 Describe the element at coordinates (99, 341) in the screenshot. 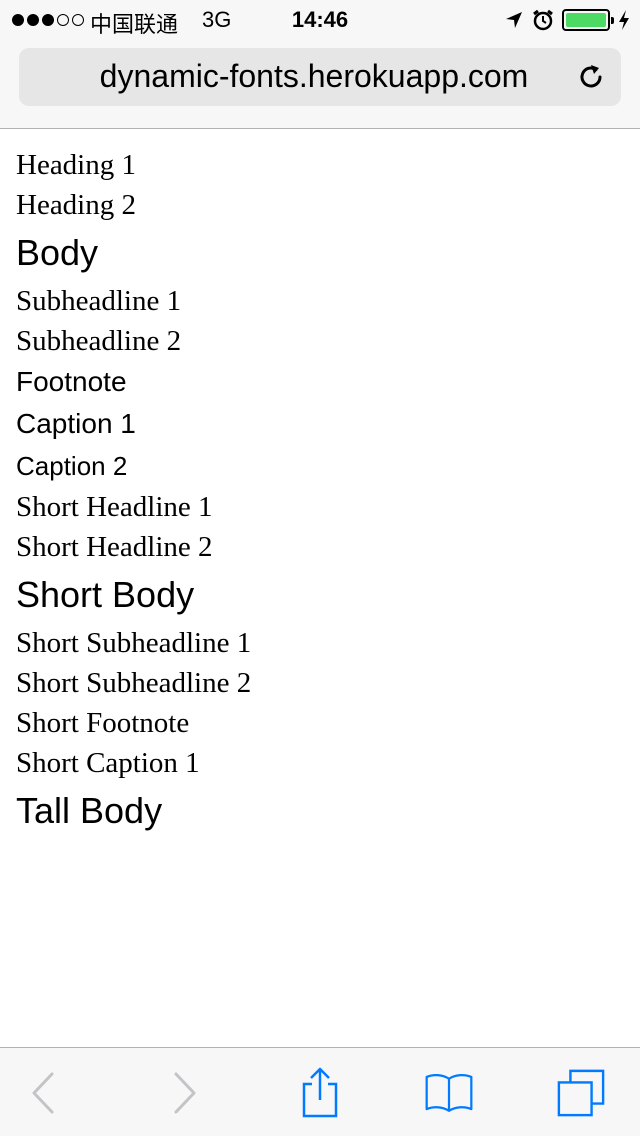

I see `text-subheadline-2: Subheadline 2` at that location.